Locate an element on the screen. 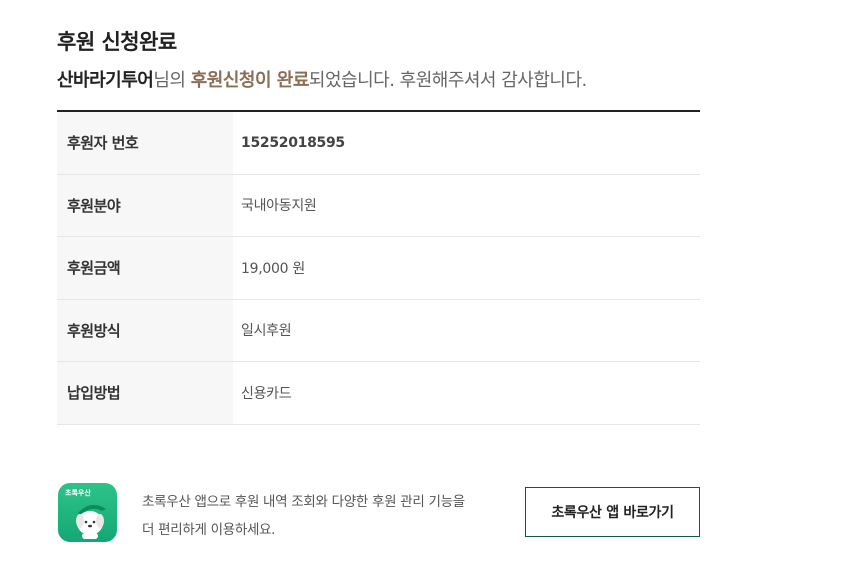 The width and height of the screenshot is (860, 570). table-row-donation-field: 후원분야 국내아동지원 is located at coordinates (378, 205).